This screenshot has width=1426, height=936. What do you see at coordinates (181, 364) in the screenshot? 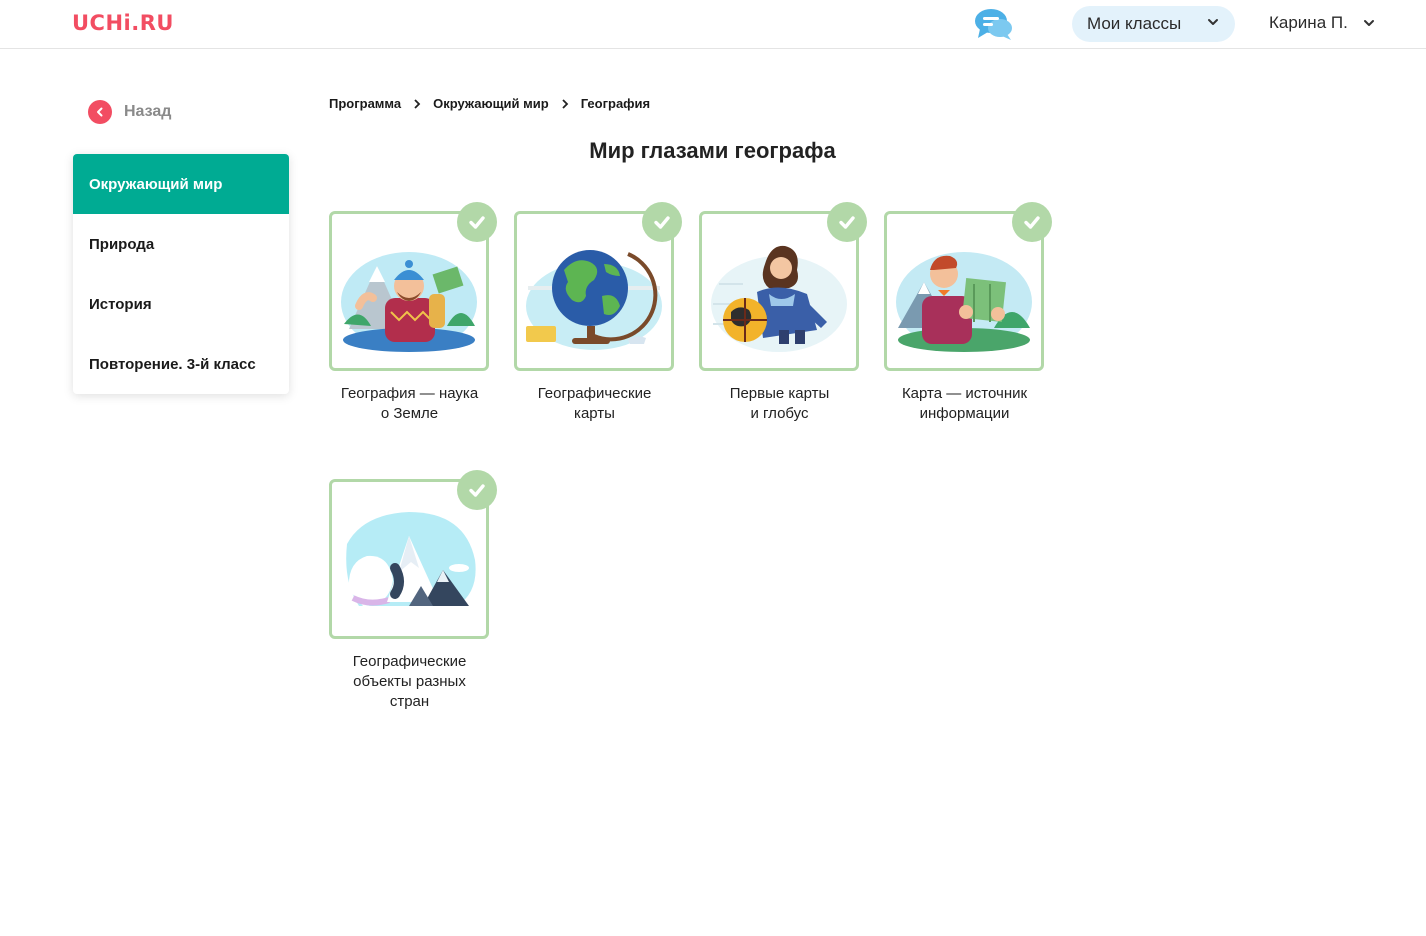
I see `menu-item-review: Повторение. 3-й класс` at bounding box center [181, 364].